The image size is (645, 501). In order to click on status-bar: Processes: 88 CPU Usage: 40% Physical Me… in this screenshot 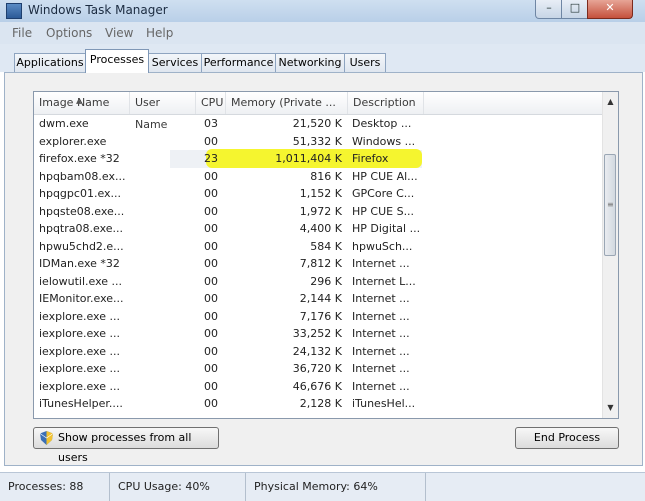, I will do `click(322, 486)`.